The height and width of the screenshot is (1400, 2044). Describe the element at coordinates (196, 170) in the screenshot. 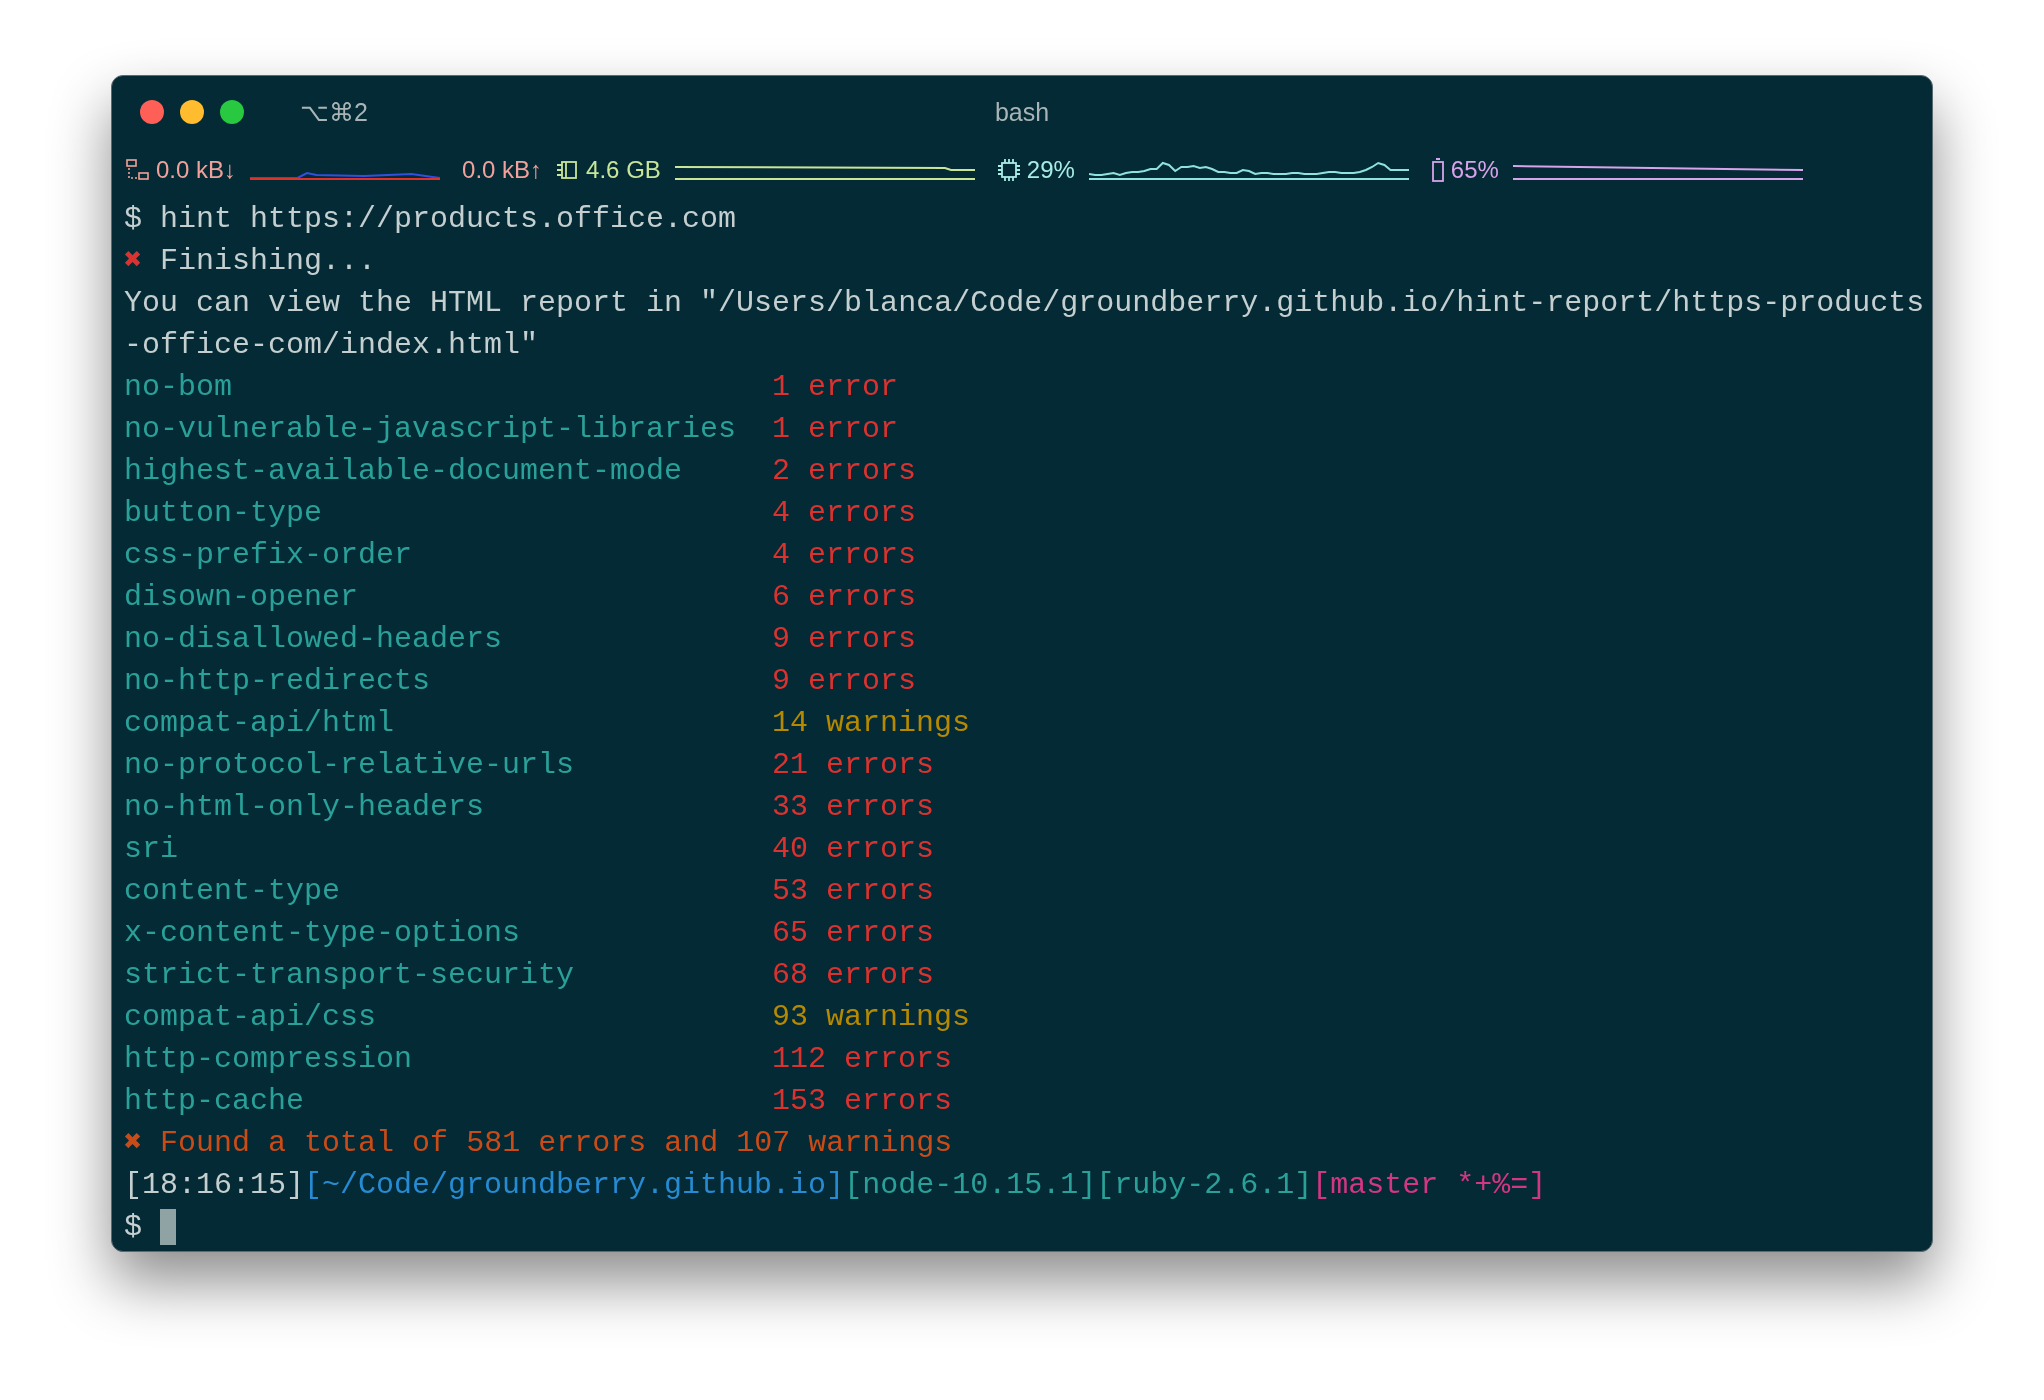

I see `status-reading: 0.0 kB↓` at that location.